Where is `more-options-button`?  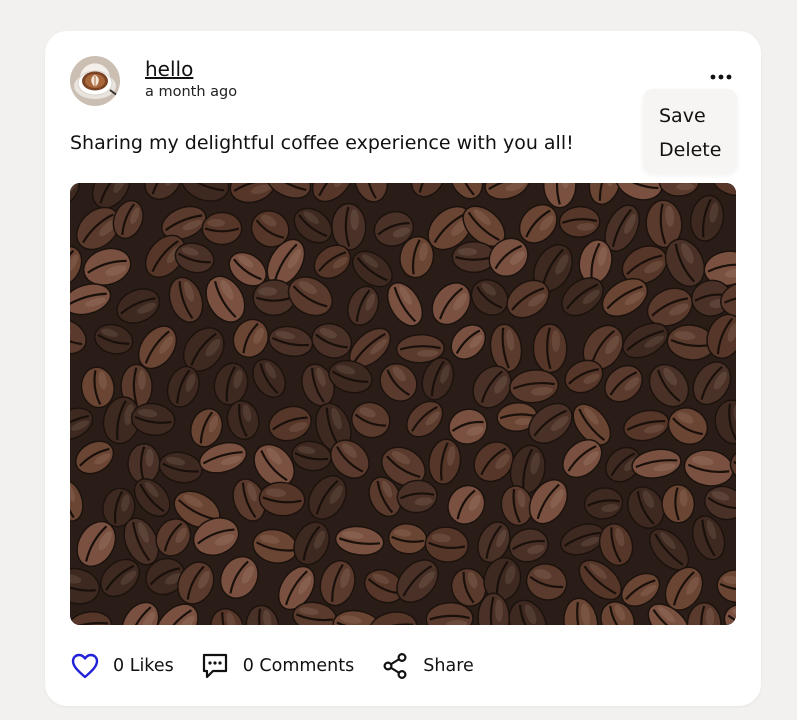
more-options-button is located at coordinates (721, 77).